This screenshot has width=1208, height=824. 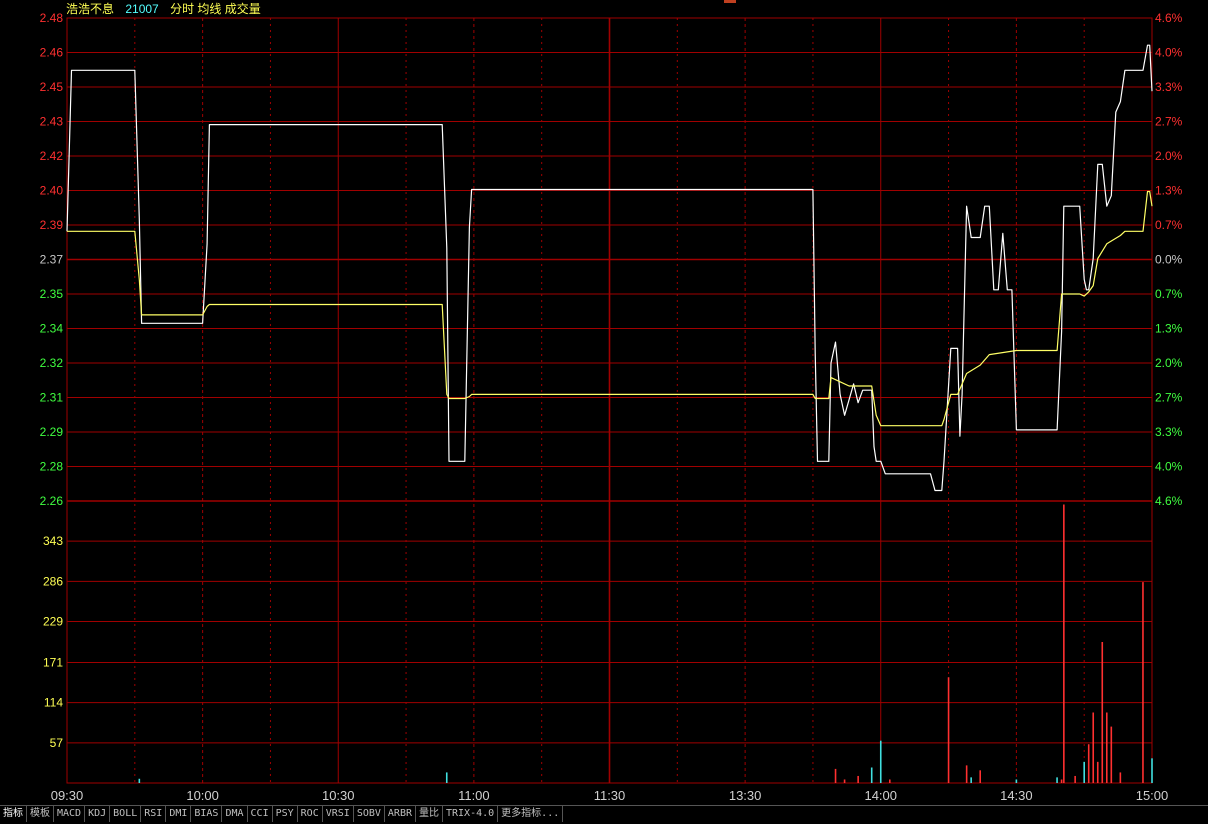 What do you see at coordinates (1016, 795) in the screenshot?
I see `time-tick-label: 14:30` at bounding box center [1016, 795].